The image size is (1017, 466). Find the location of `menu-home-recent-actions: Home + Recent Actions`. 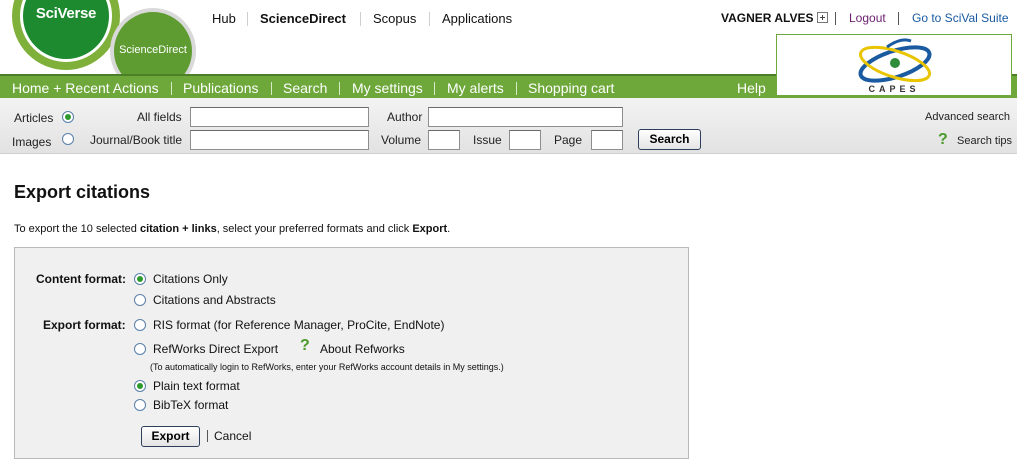

menu-home-recent-actions: Home + Recent Actions is located at coordinates (85, 88).